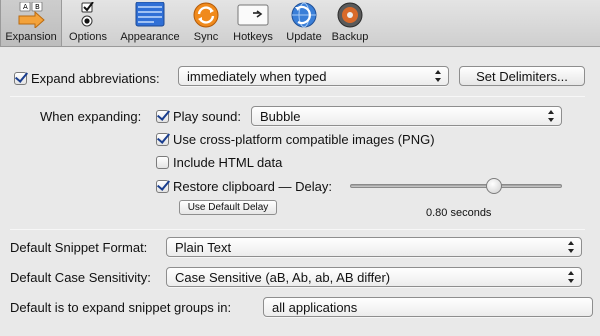 The image size is (600, 336). I want to click on snippet-format-popup: Plain Text, so click(374, 247).